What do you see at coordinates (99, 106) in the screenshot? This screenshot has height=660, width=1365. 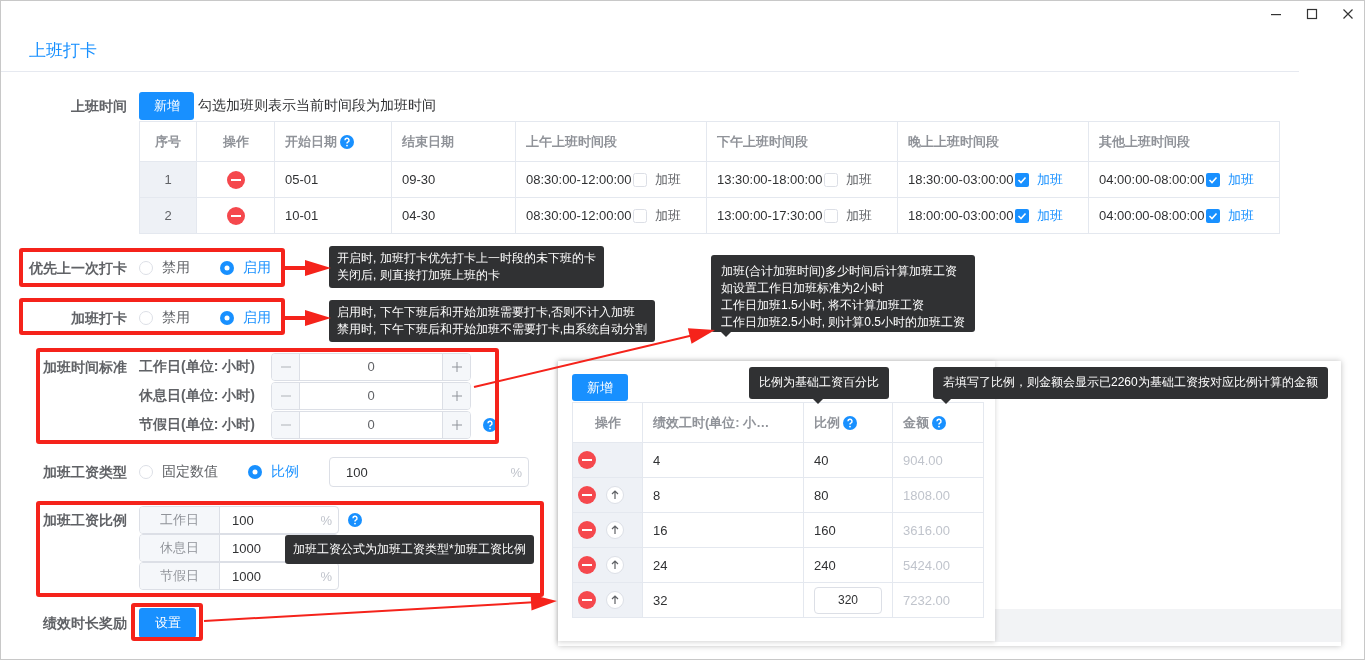 I see `field-label: 上班时间` at bounding box center [99, 106].